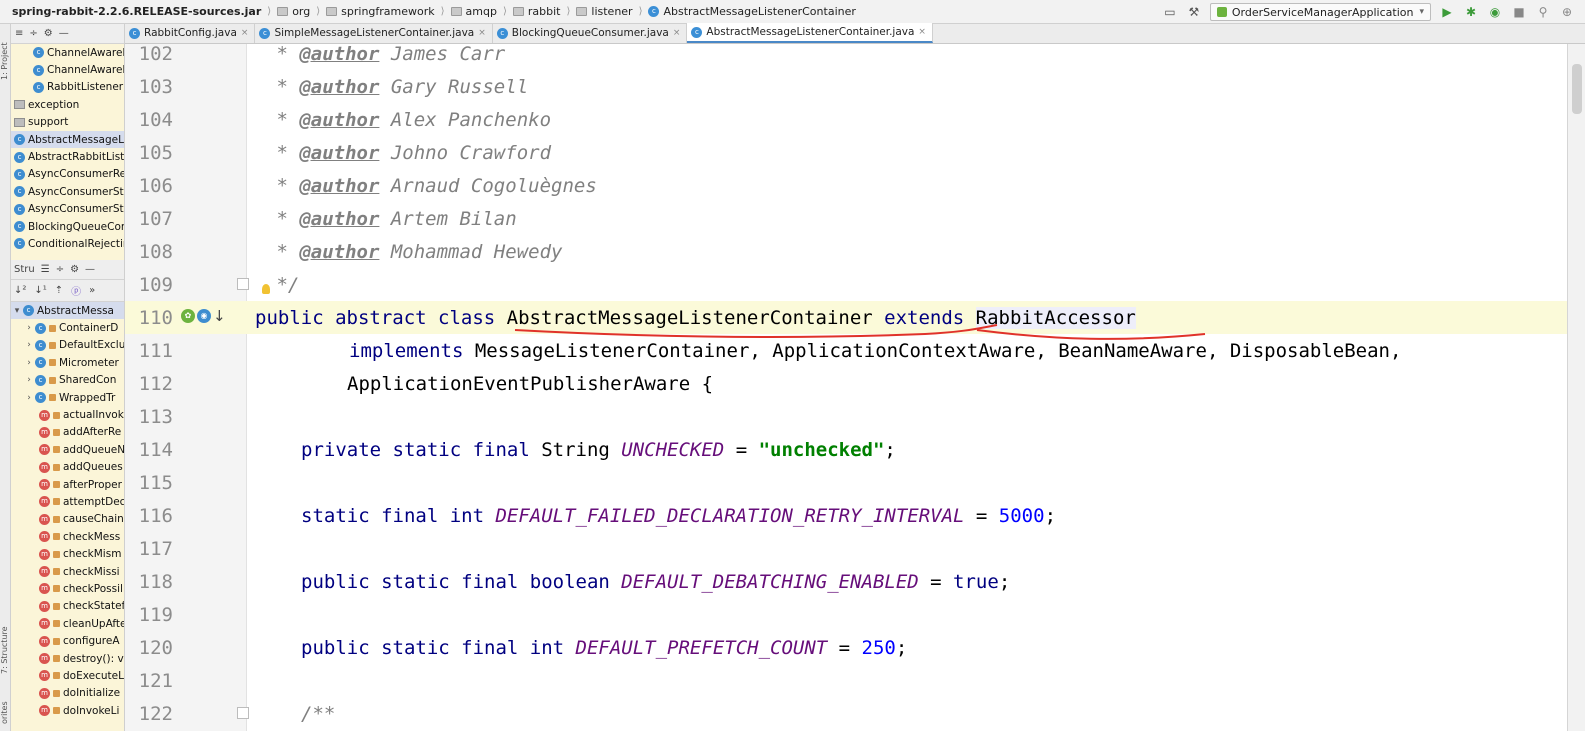 This screenshot has height=731, width=1585. Describe the element at coordinates (67, 104) in the screenshot. I see `project-tree-item: exception` at that location.